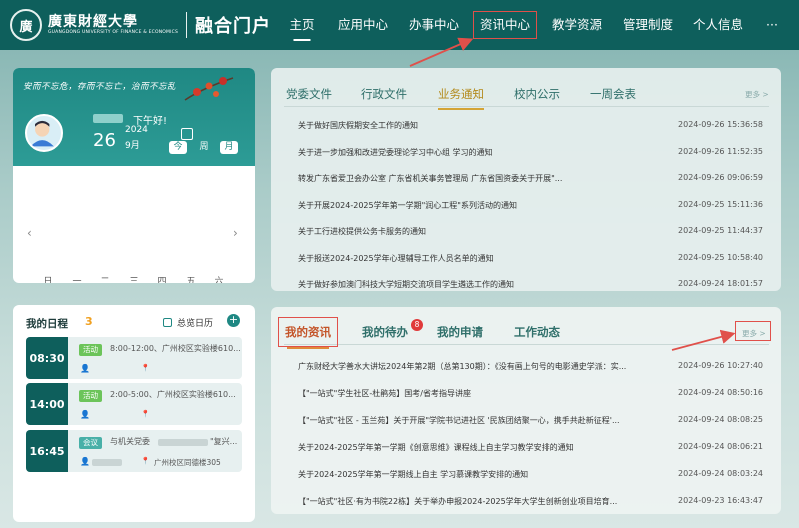 Image resolution: width=799 pixels, height=528 pixels. I want to click on tab-my-applications: 我的申请, so click(460, 332).